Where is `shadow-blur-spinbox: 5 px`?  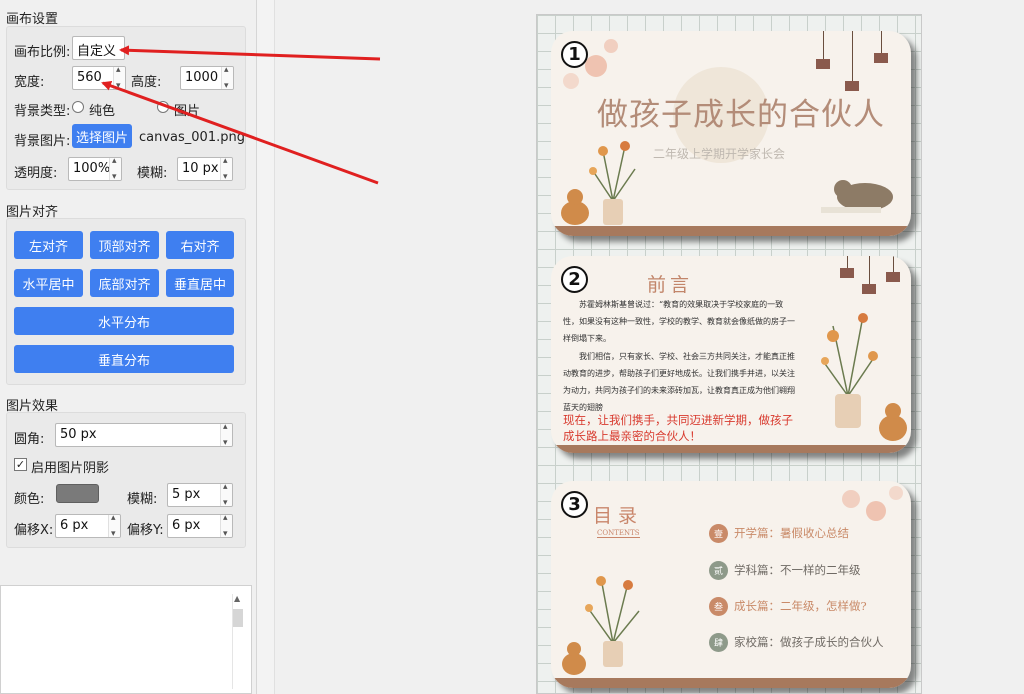
shadow-blur-spinbox: 5 px is located at coordinates (200, 495).